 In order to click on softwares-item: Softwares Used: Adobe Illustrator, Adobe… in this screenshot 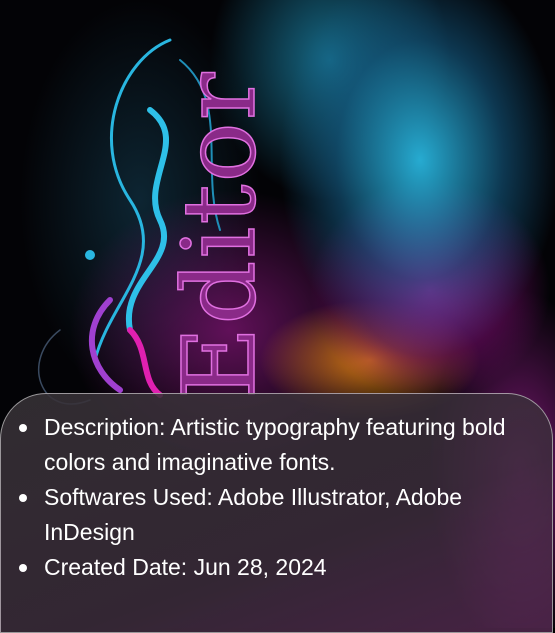, I will do `click(278, 515)`.